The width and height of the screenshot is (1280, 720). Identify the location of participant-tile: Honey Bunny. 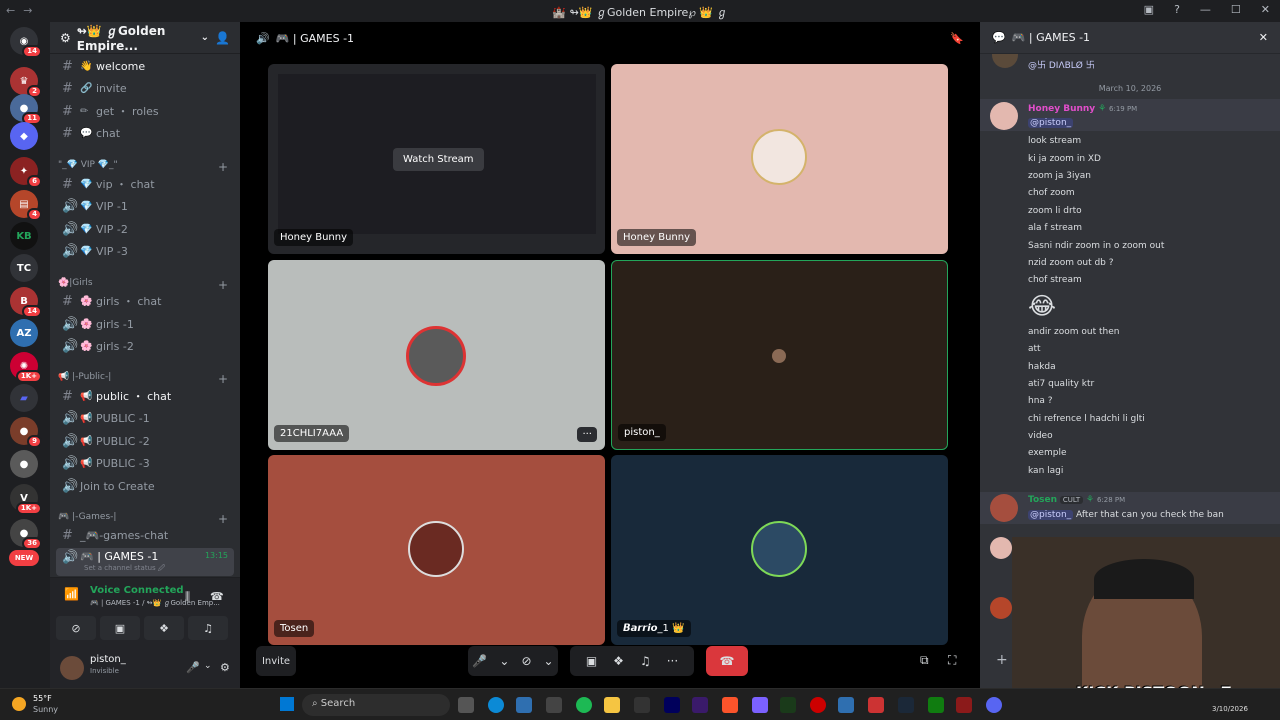
(779, 159).